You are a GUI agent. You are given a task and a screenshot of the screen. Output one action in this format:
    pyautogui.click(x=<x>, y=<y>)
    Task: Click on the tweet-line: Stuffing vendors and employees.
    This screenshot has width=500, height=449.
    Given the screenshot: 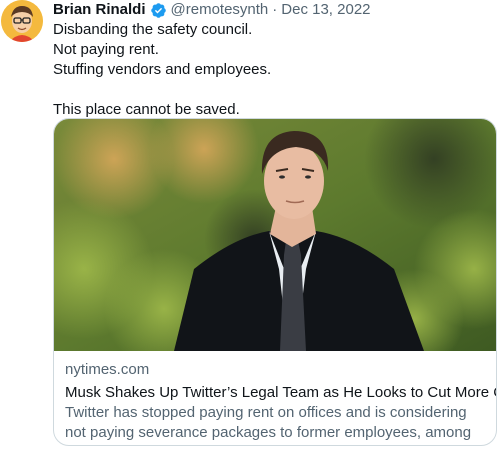 What is the action you would take?
    pyautogui.click(x=162, y=69)
    